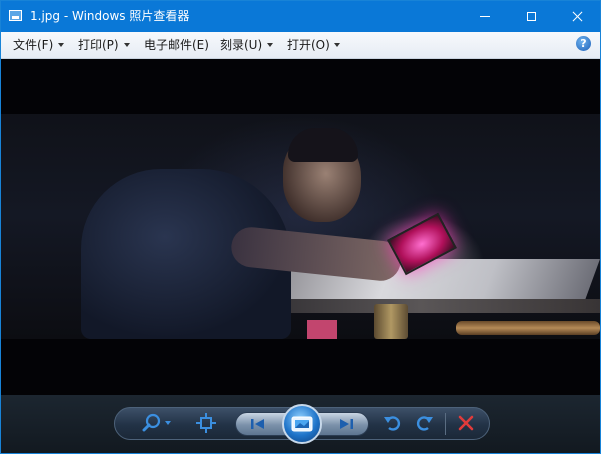 This screenshot has height=454, width=601. What do you see at coordinates (127, 45) in the screenshot?
I see `menu-print-dropdown-icon` at bounding box center [127, 45].